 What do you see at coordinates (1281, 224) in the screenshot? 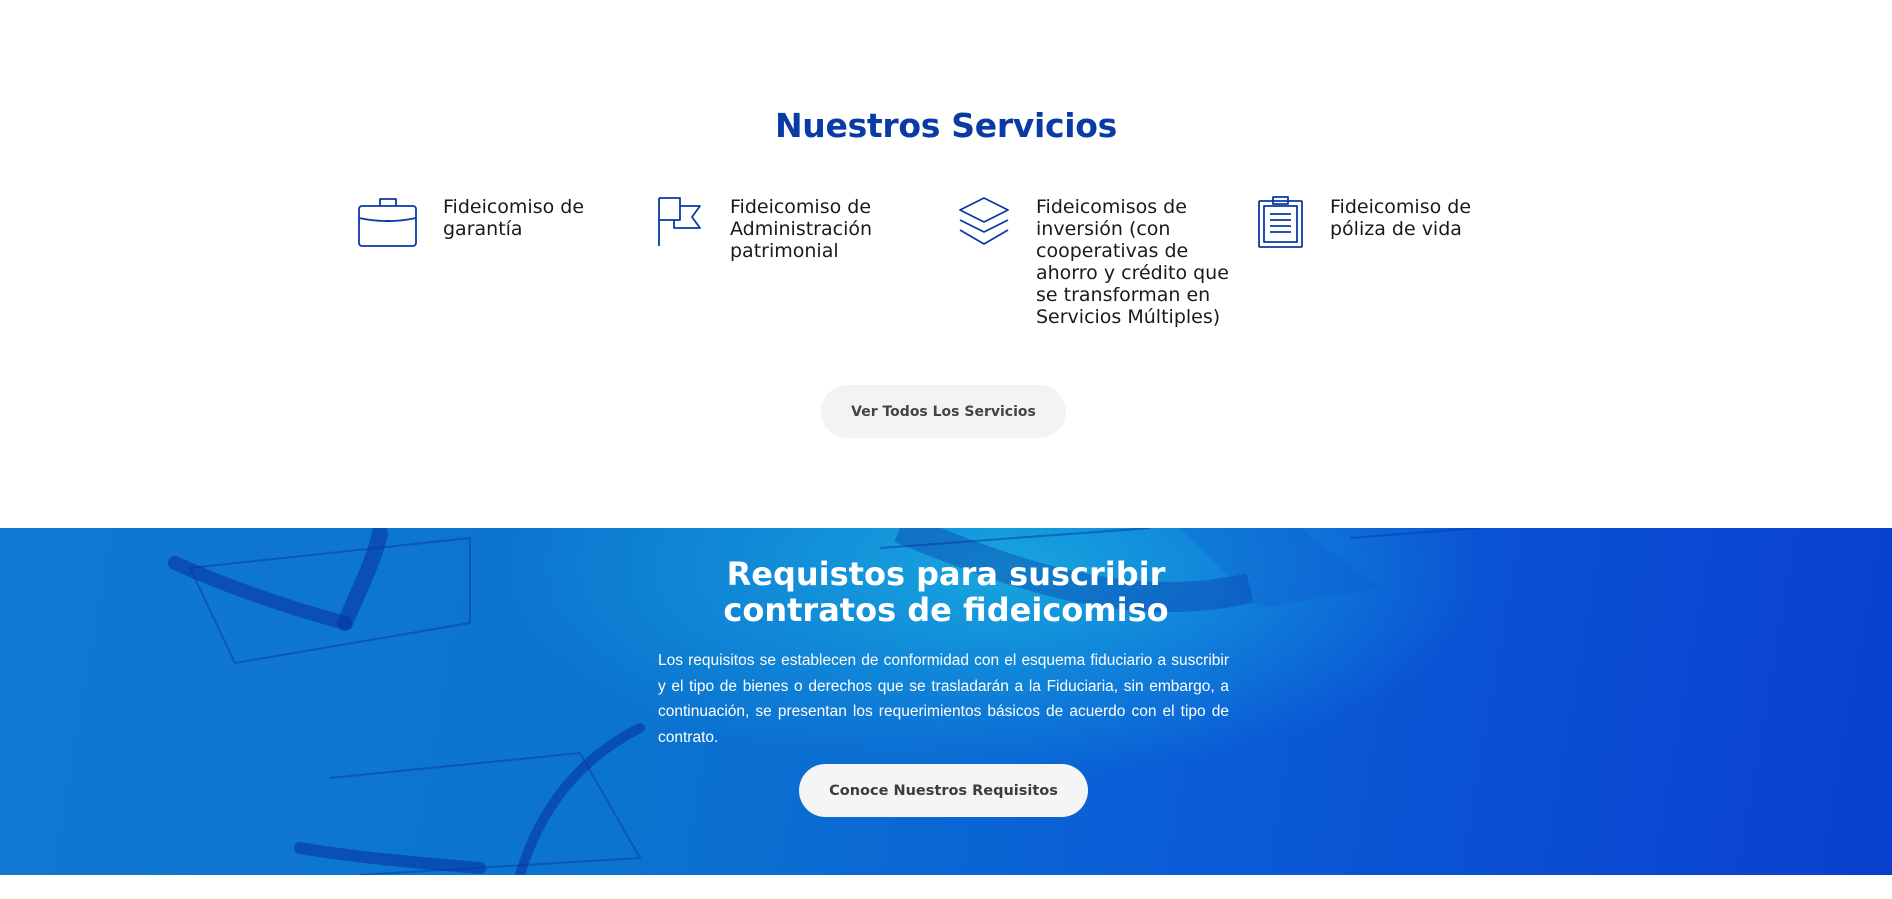
I see `clipboard-icon` at bounding box center [1281, 224].